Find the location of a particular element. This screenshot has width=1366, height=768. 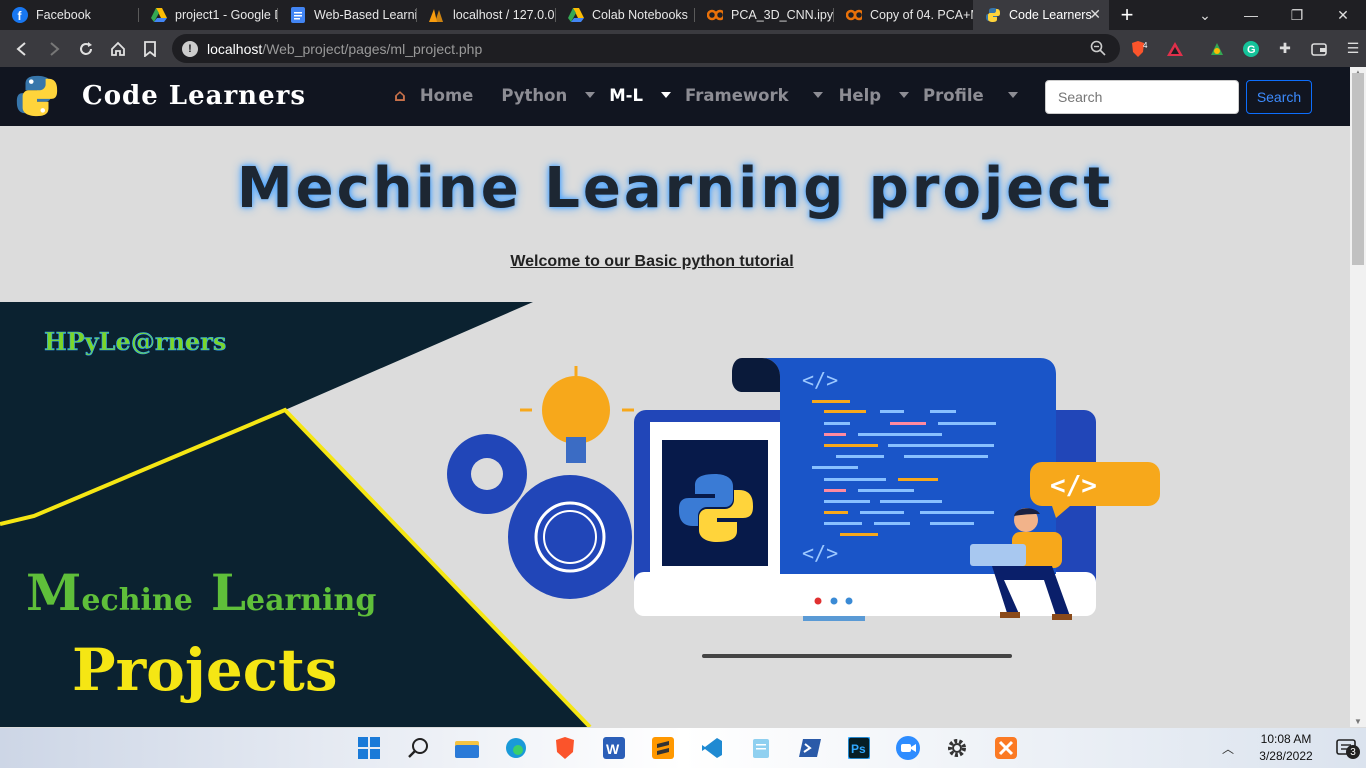

banner-heading-word2: earning is located at coordinates (311, 600).